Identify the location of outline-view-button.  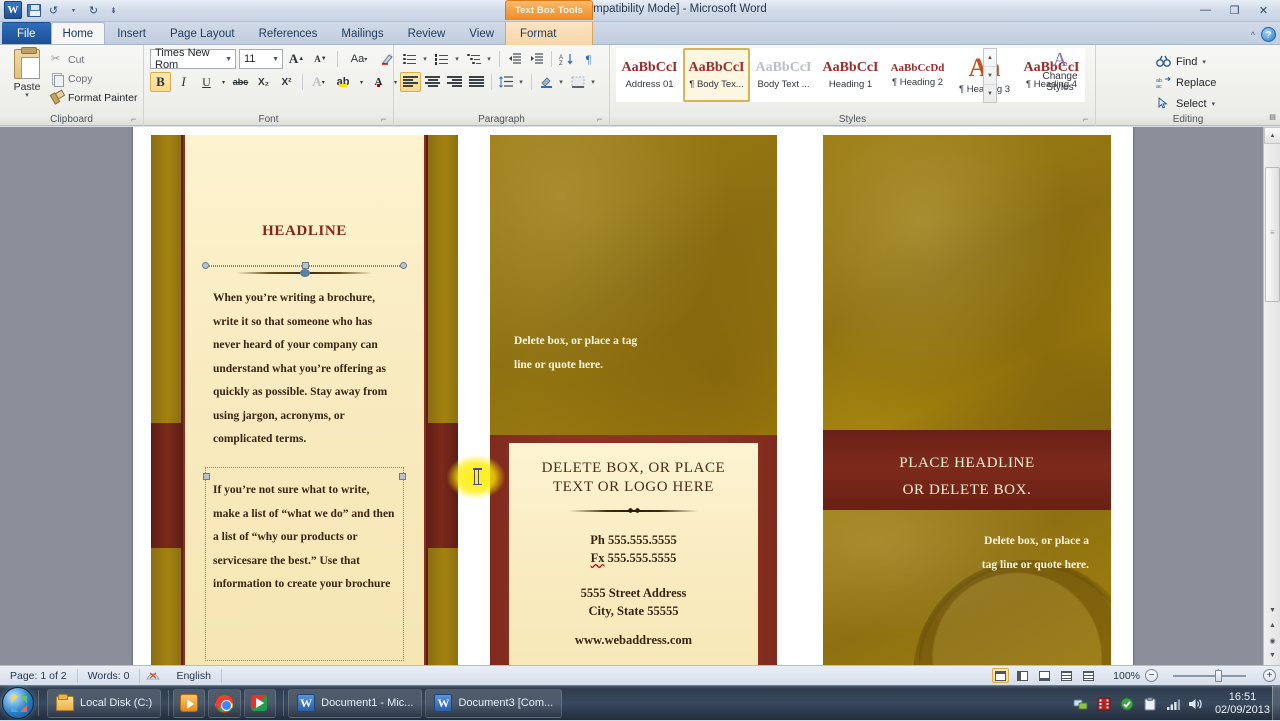
(1066, 675).